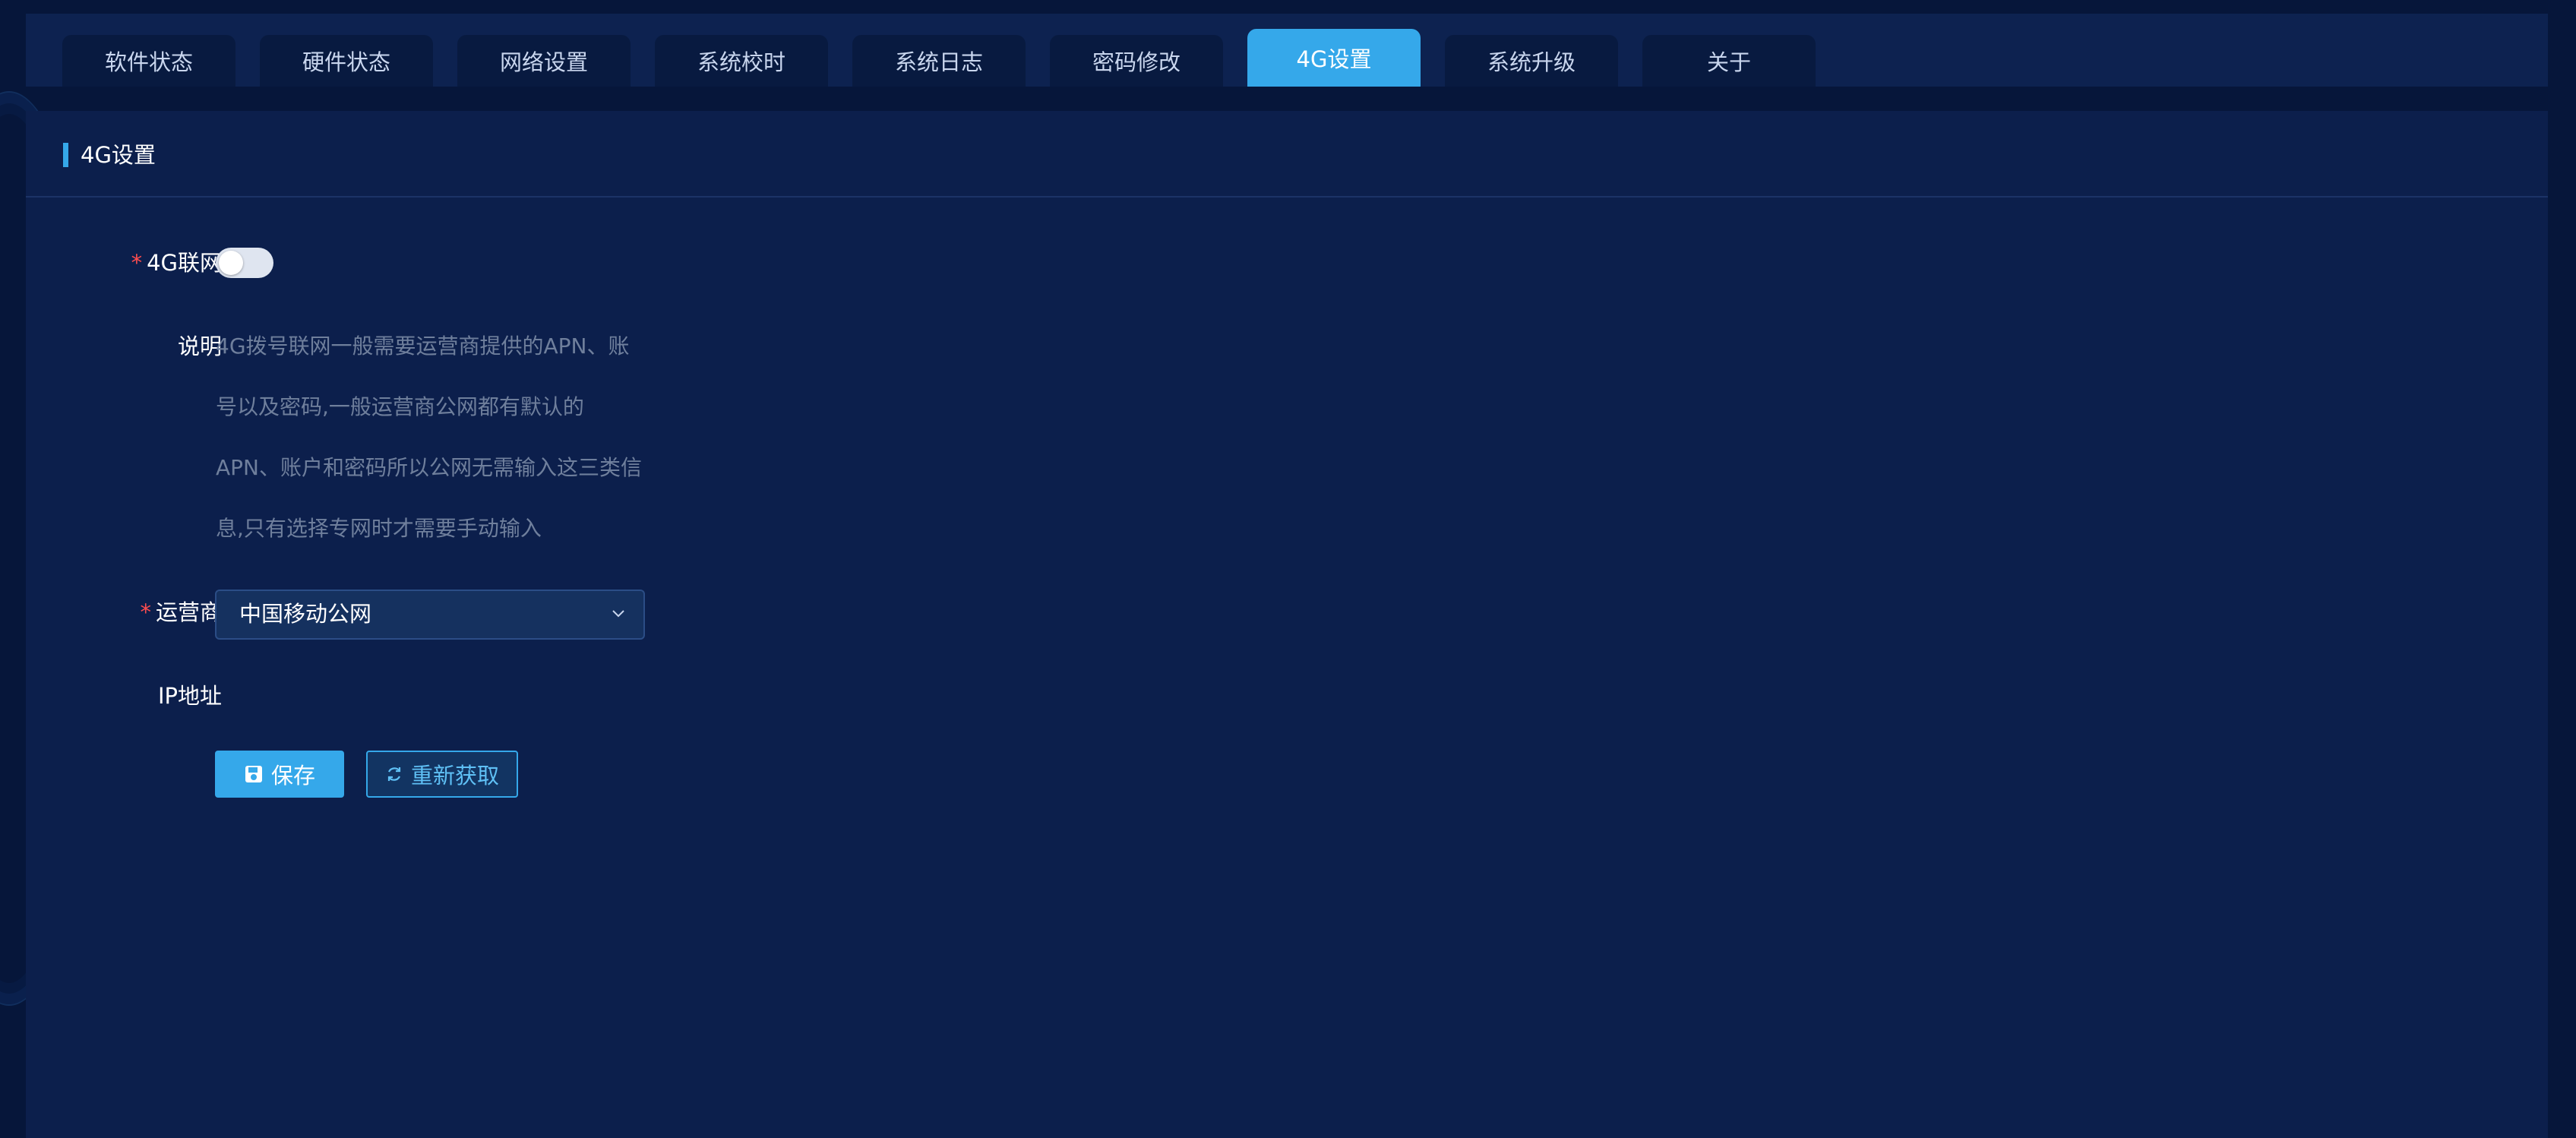  I want to click on save-icon, so click(253, 774).